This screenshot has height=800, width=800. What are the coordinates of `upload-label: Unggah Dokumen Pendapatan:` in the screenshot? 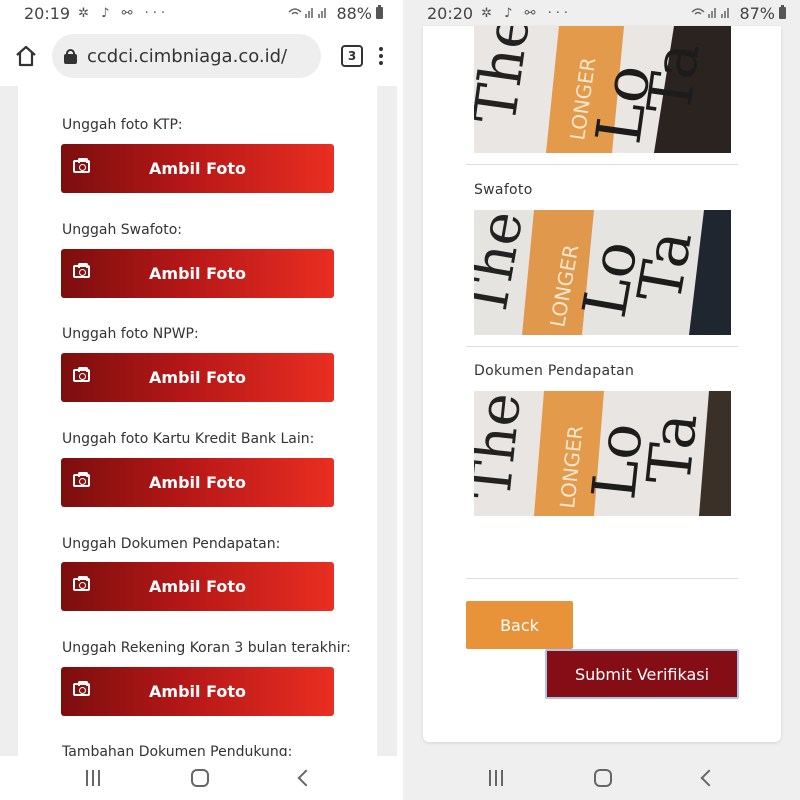 It's located at (171, 544).